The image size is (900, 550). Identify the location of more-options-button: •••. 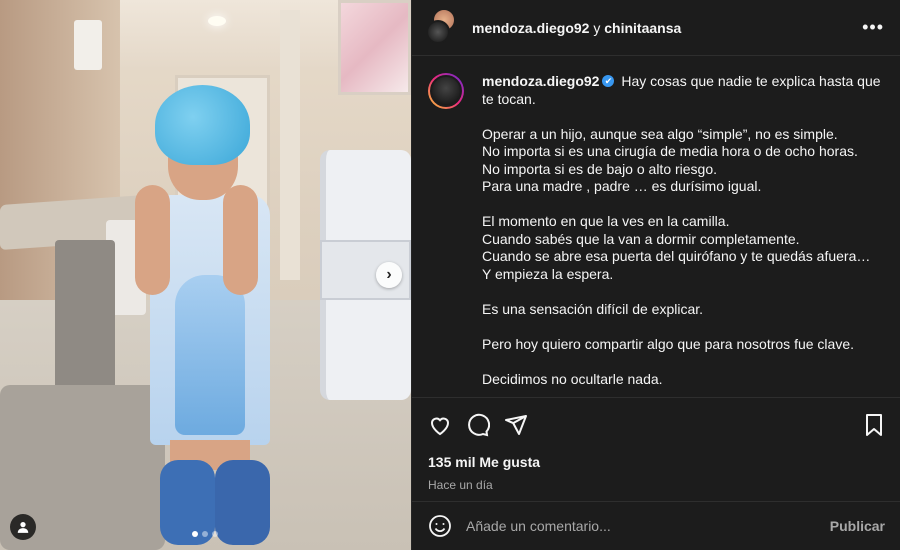
(873, 27).